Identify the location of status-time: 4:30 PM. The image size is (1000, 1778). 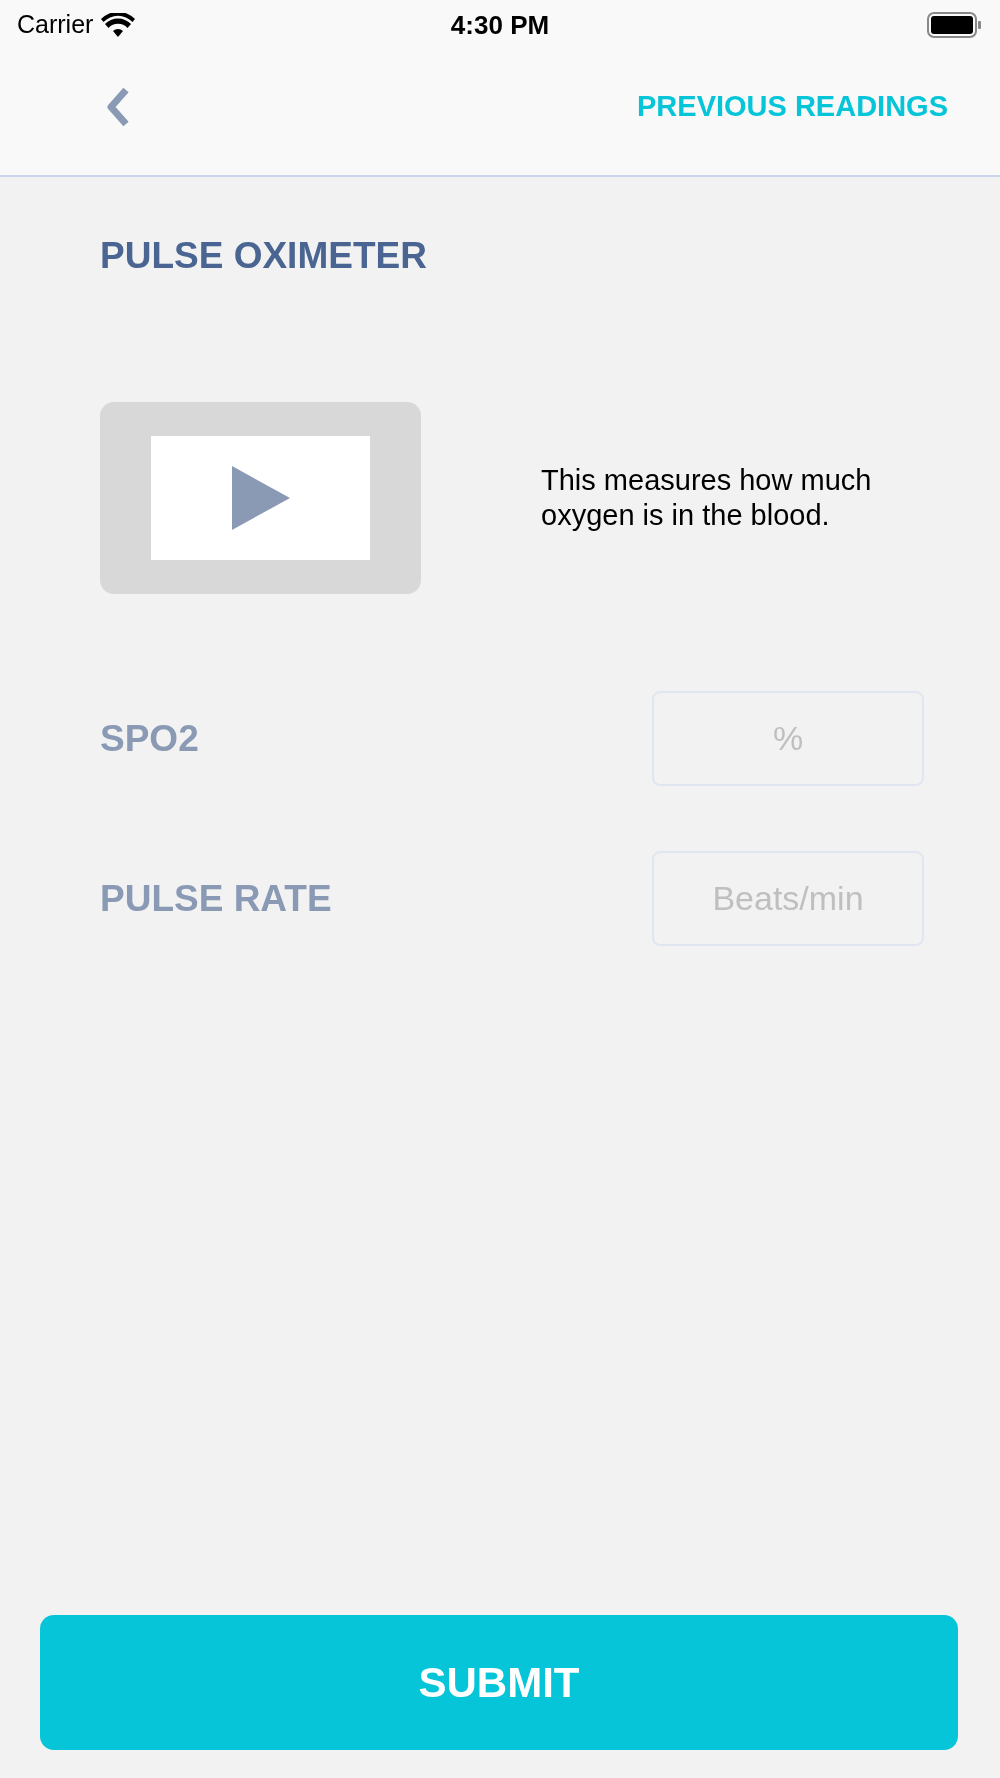
(500, 25).